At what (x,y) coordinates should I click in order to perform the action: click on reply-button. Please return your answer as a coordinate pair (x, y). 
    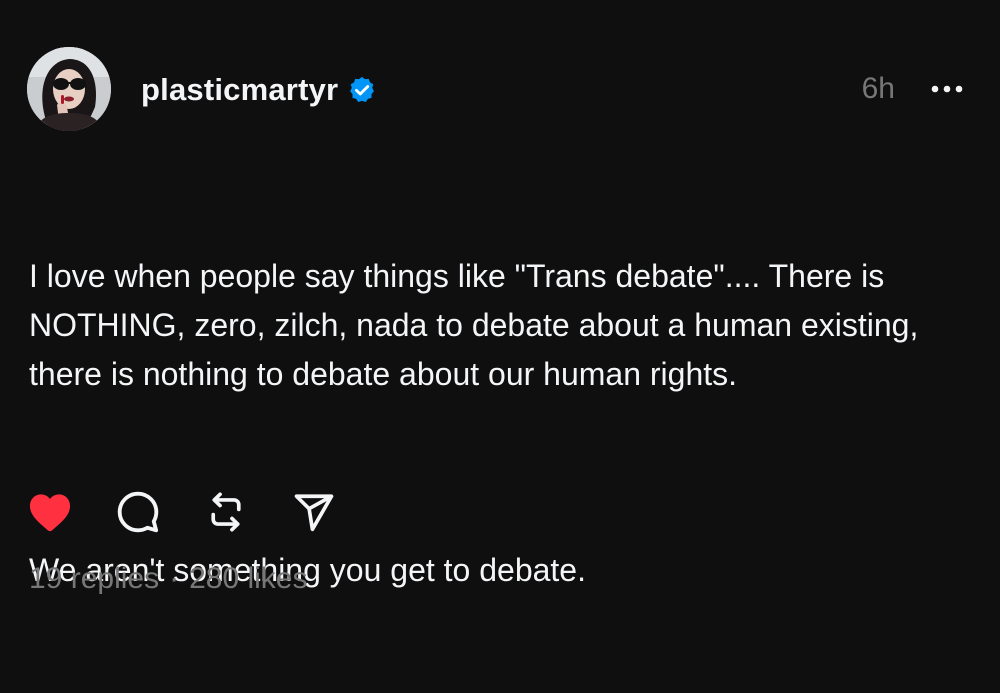
    Looking at the image, I should click on (138, 512).